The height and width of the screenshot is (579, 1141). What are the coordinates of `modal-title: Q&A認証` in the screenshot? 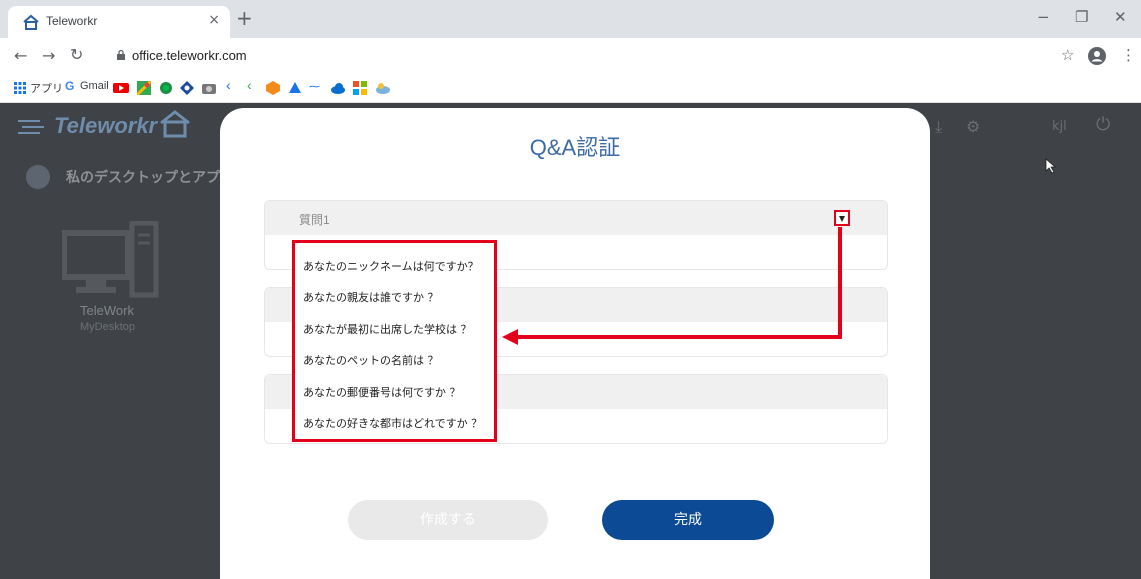 It's located at (575, 147).